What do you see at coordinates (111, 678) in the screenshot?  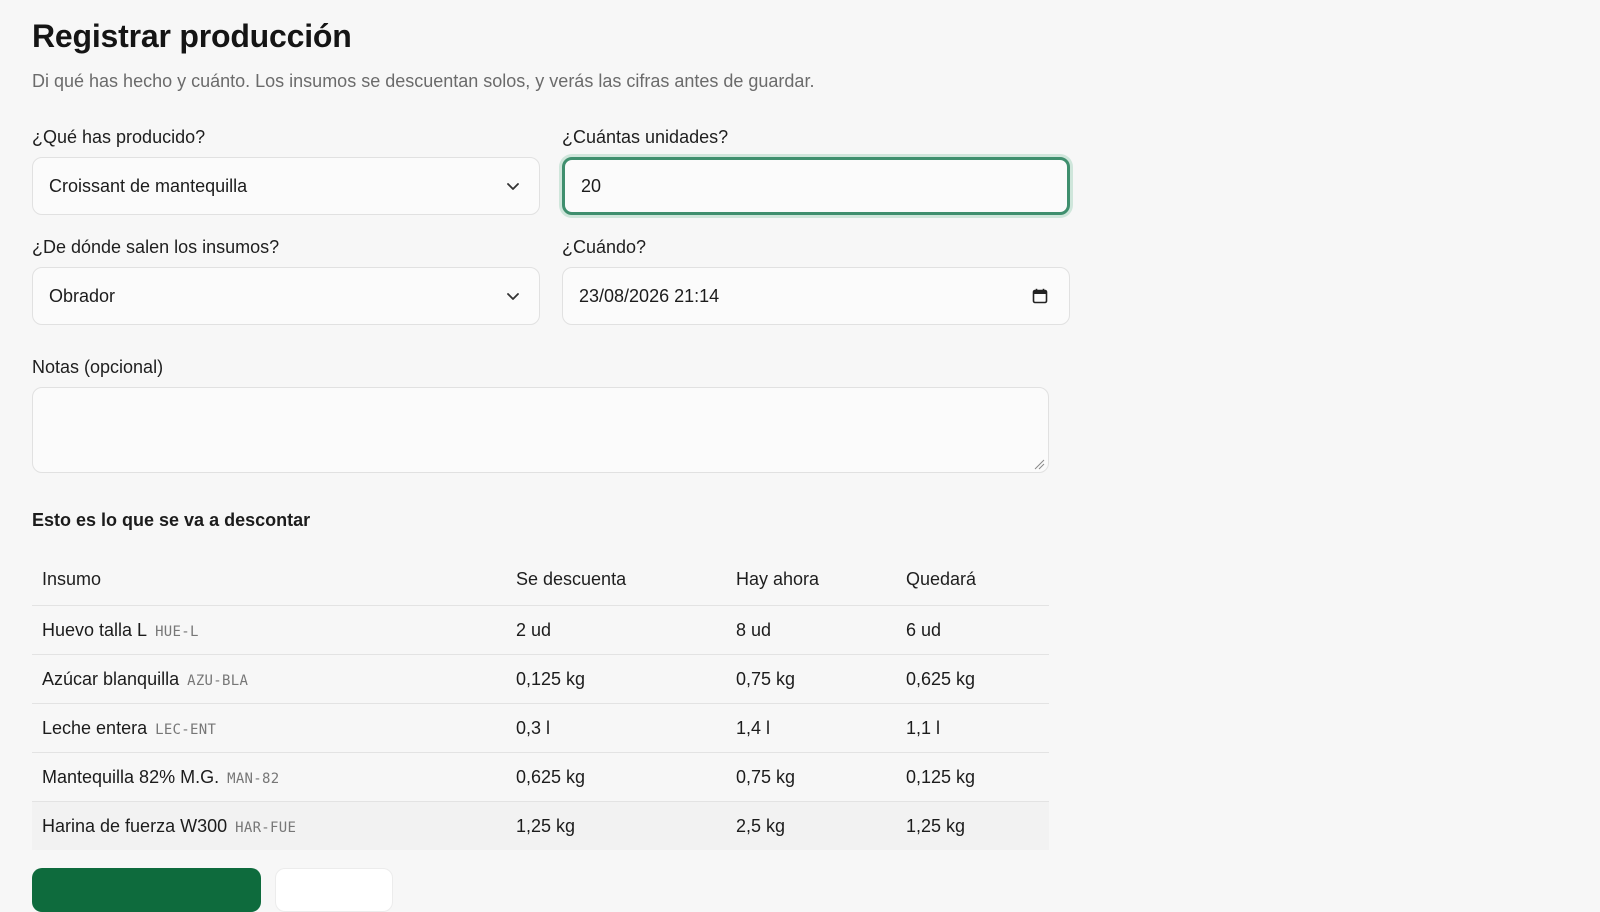 I see `ingredient-name: Azúcar blanquilla` at bounding box center [111, 678].